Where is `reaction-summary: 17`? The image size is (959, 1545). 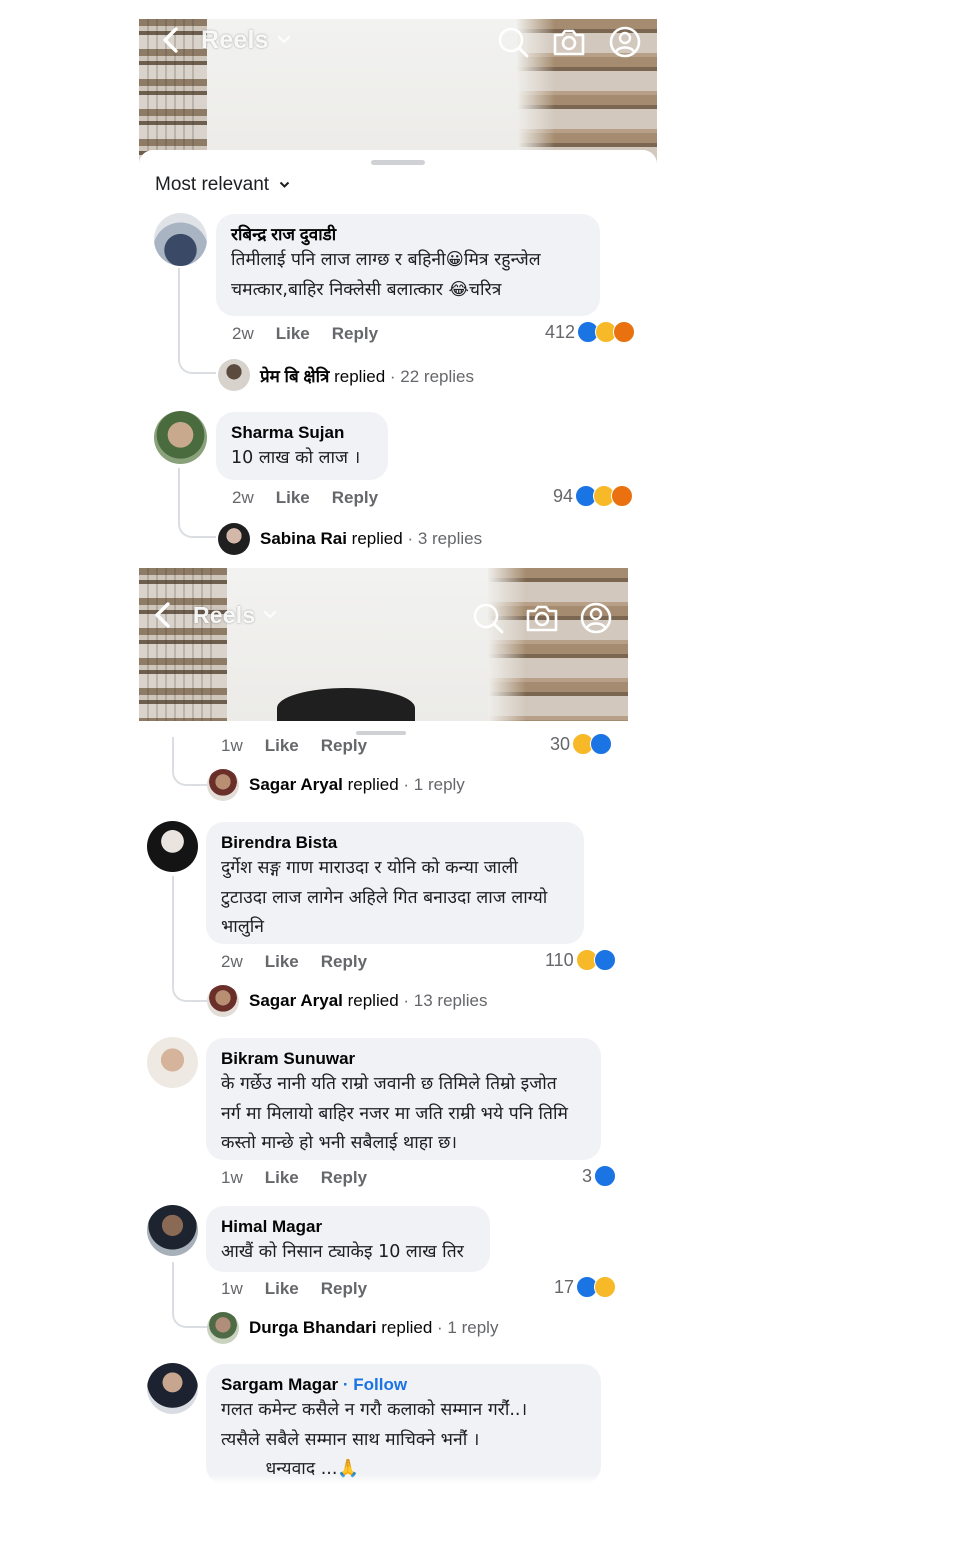
reaction-summary: 17 is located at coordinates (585, 1287).